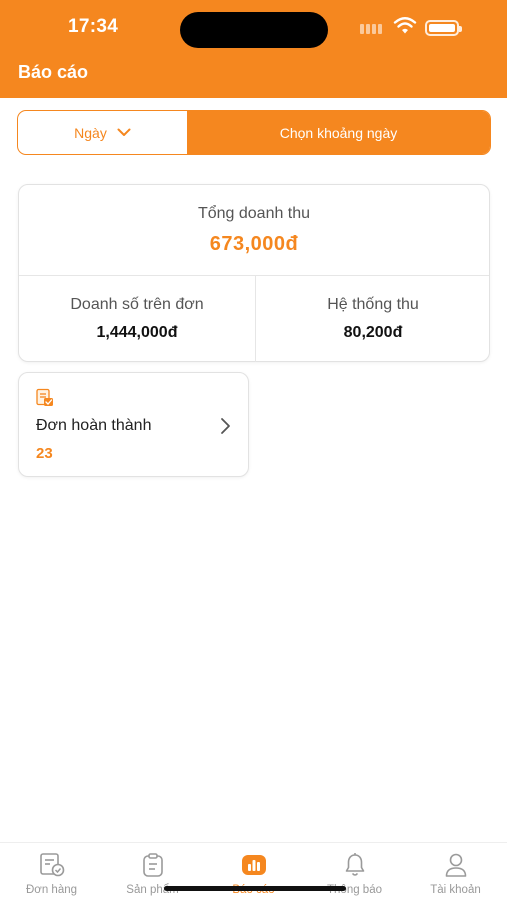  I want to click on bell-icon, so click(354, 864).